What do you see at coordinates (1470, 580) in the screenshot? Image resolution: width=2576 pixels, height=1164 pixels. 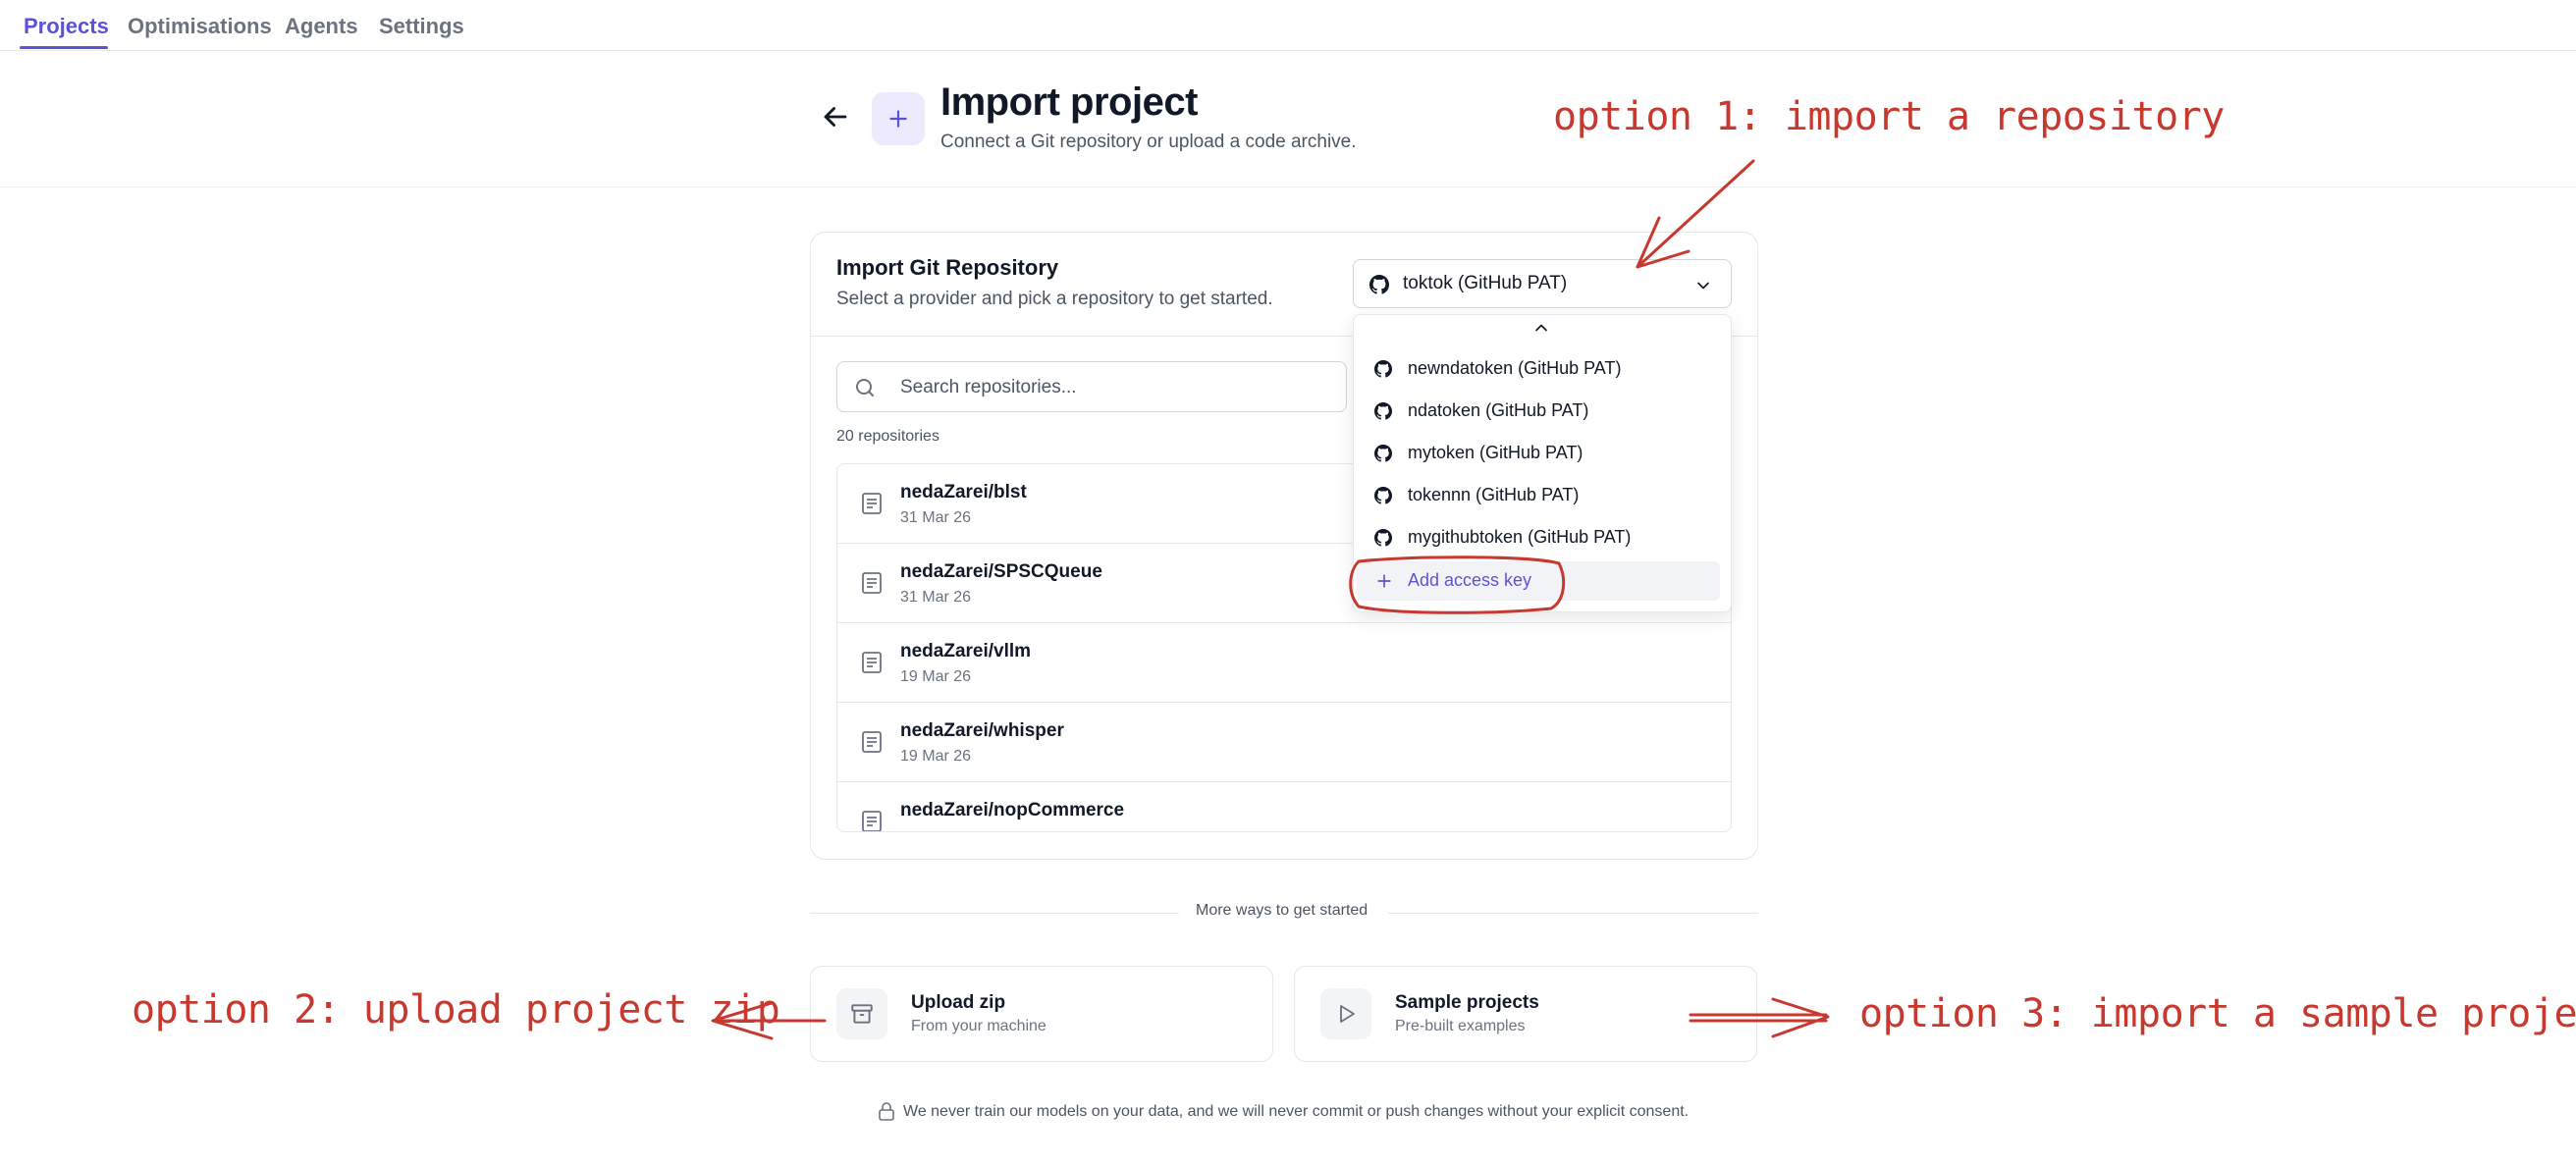 I see `add-access-key-label: Add access key` at bounding box center [1470, 580].